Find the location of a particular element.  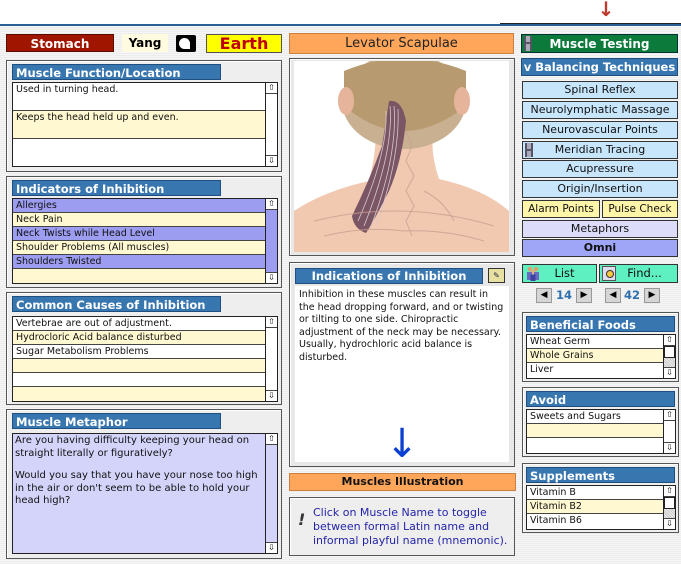

list-item: Neck Twists while Head Level is located at coordinates (145, 234).